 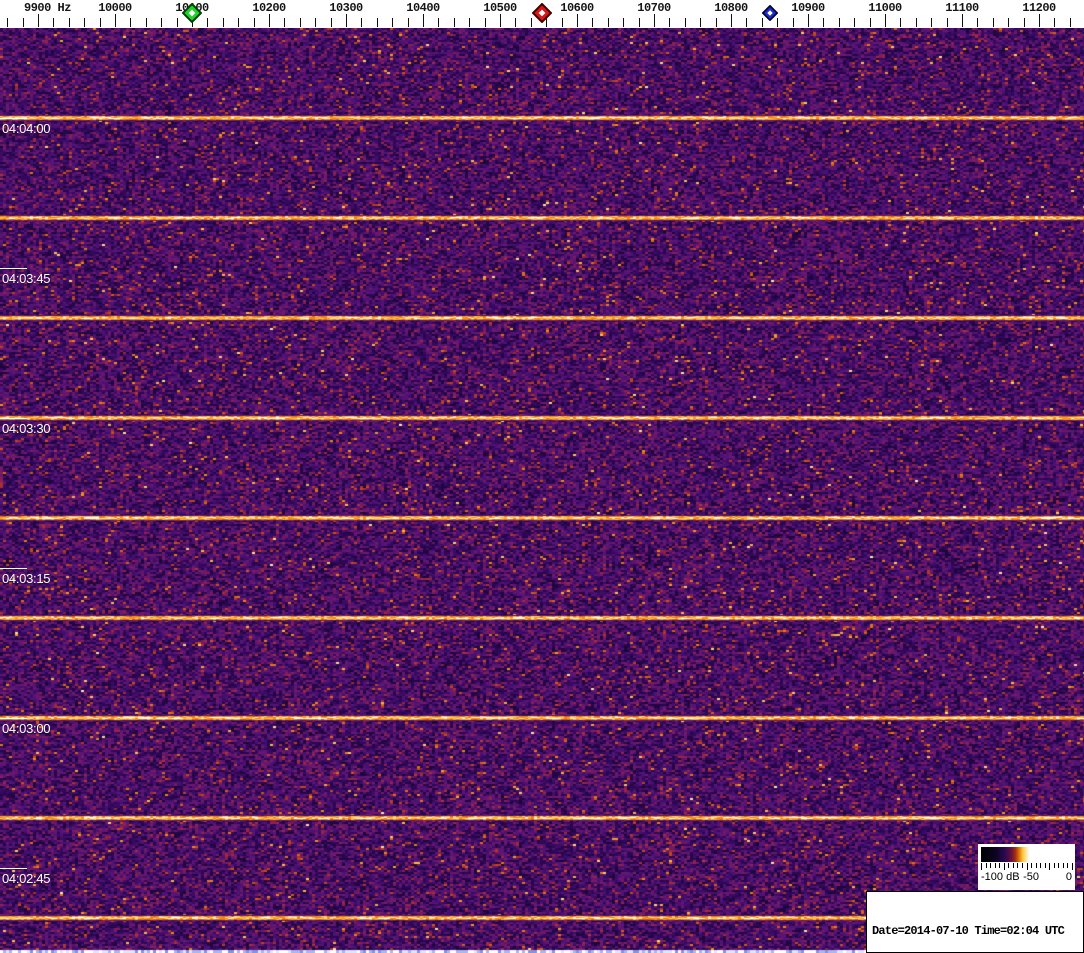 I want to click on db-mid-label: -50, so click(x=1031, y=877).